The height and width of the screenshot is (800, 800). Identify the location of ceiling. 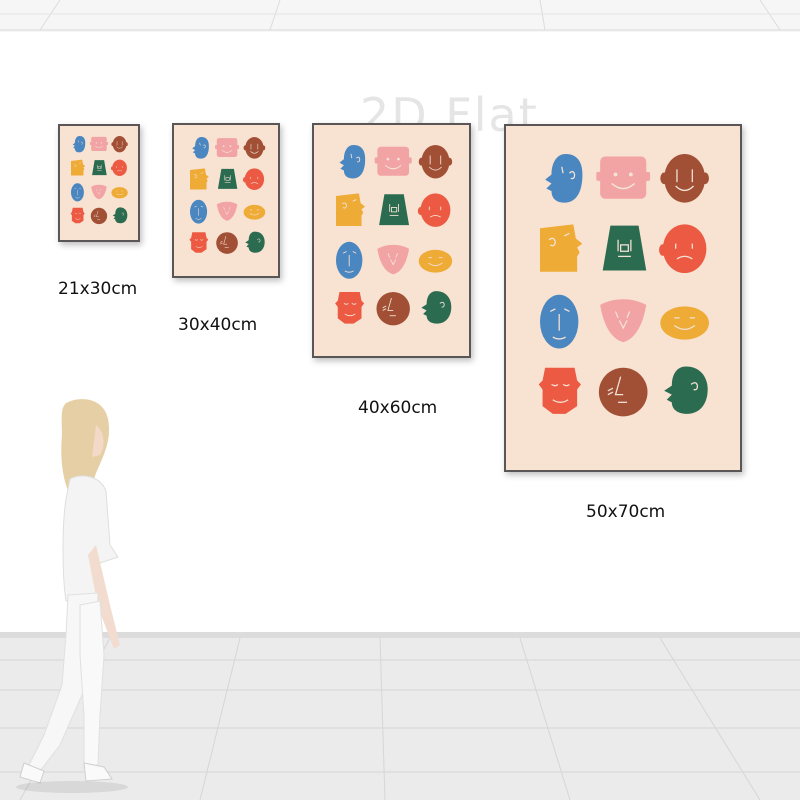
(400, 16).